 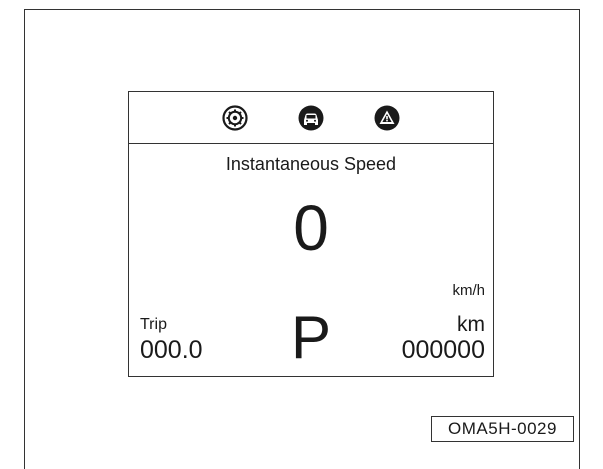 I want to click on figure-code-label: OMA5H-0029, so click(x=502, y=429).